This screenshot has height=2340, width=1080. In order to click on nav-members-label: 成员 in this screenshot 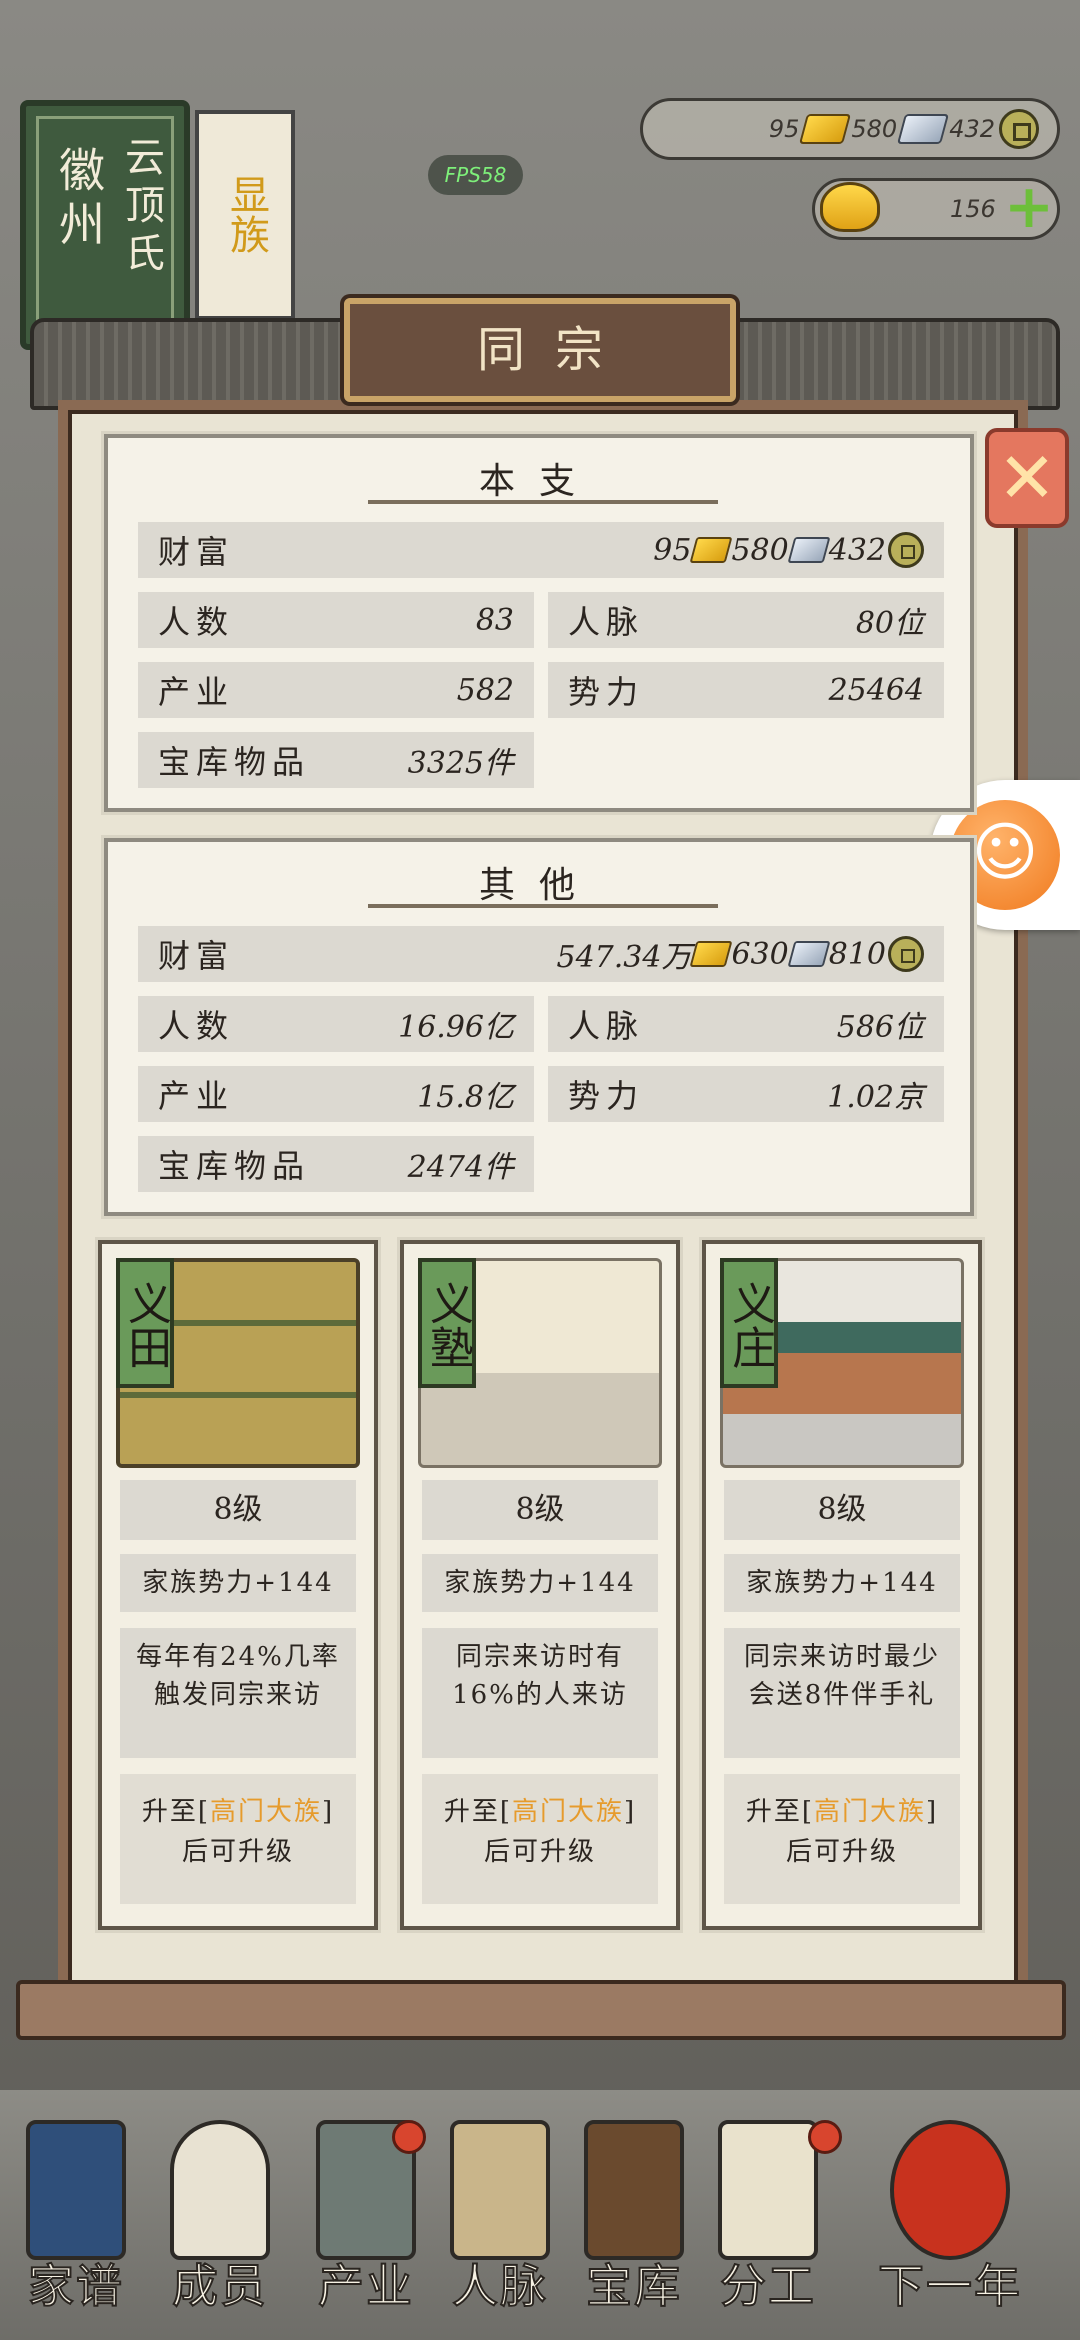, I will do `click(219, 2286)`.